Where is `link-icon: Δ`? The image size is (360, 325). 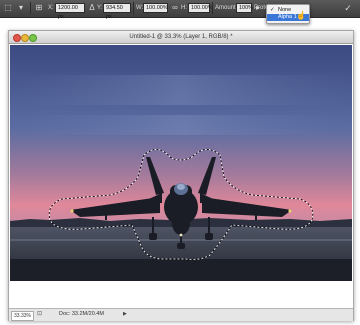 link-icon: Δ is located at coordinates (92, 8).